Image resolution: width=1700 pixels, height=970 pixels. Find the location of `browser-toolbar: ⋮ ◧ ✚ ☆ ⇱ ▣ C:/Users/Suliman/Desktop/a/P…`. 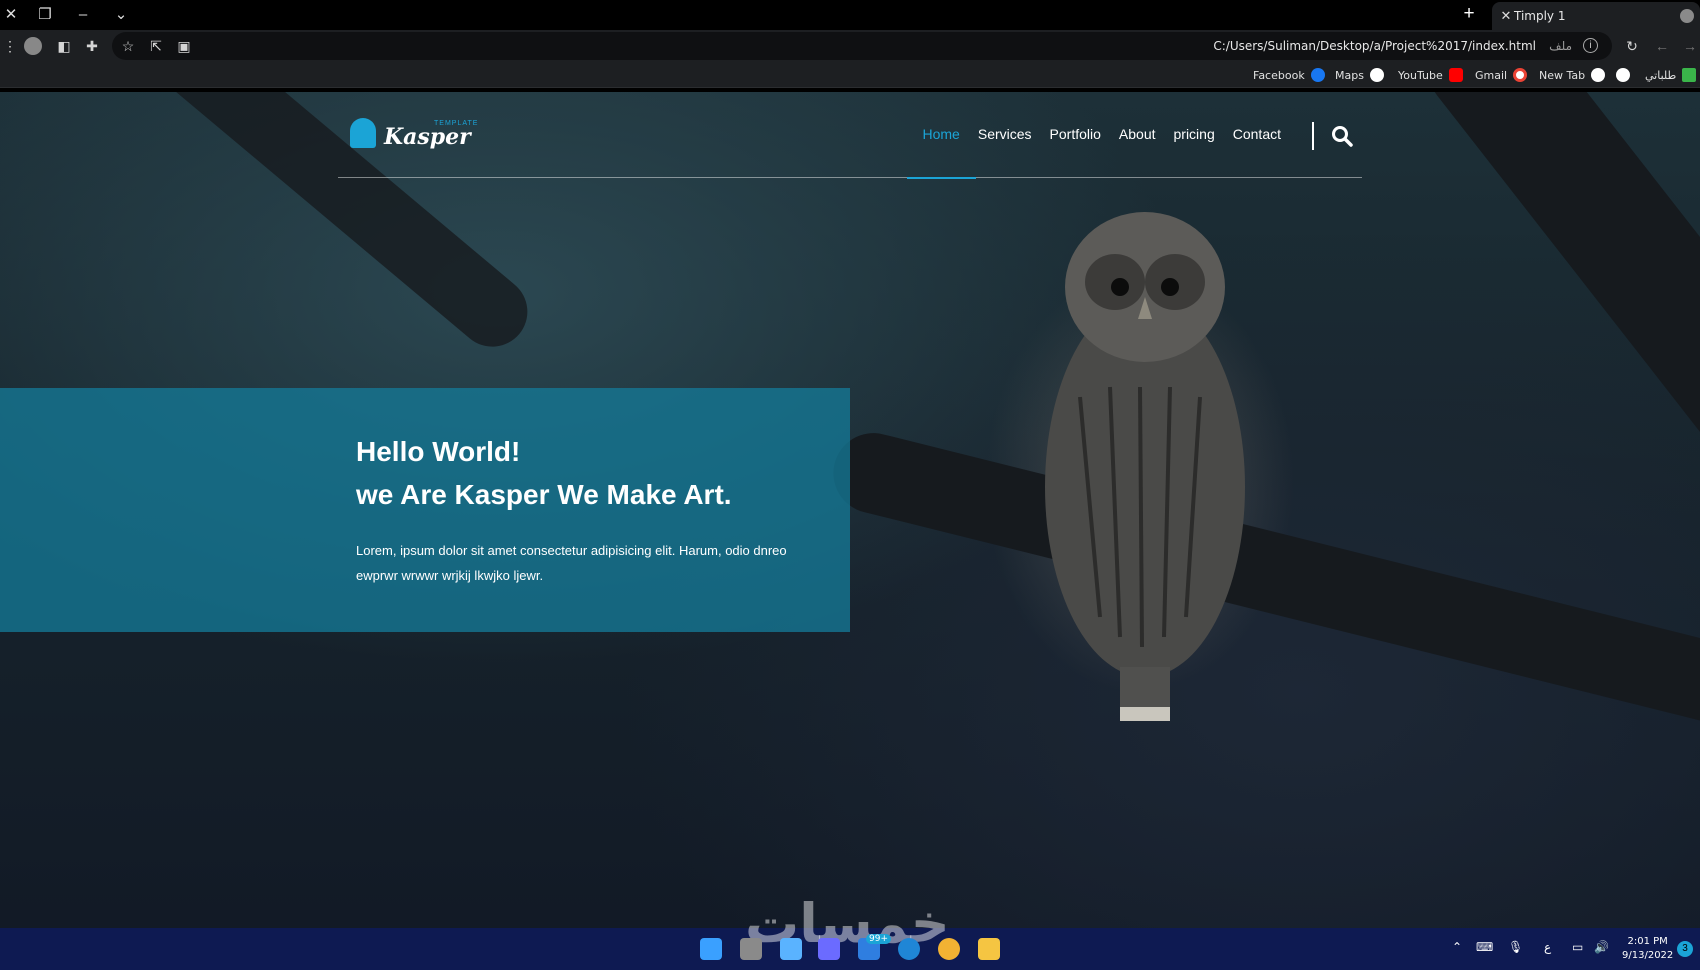

browser-toolbar: ⋮ ◧ ✚ ☆ ⇱ ▣ C:/Users/Suliman/Desktop/a/P… is located at coordinates (850, 46).